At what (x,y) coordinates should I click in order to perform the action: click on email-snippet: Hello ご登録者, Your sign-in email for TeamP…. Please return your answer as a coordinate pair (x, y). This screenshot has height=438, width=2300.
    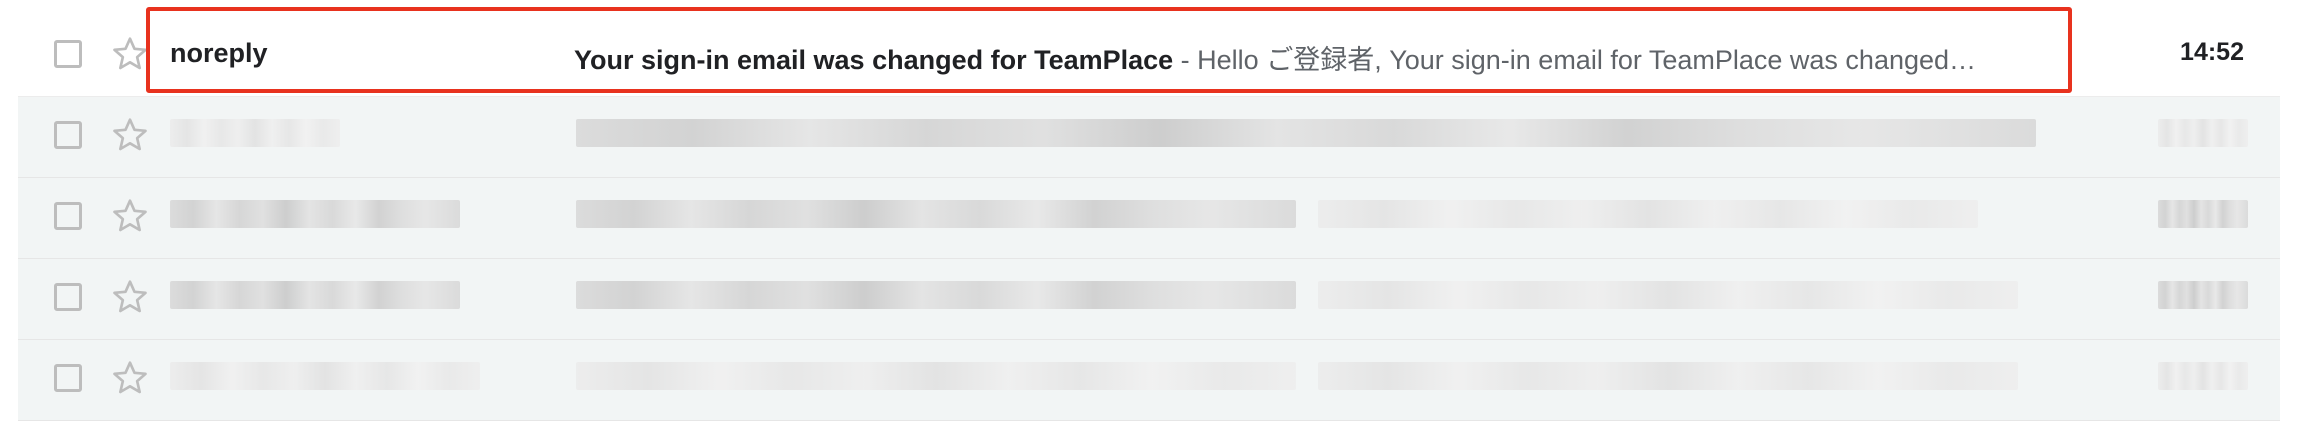
    Looking at the image, I should click on (1587, 60).